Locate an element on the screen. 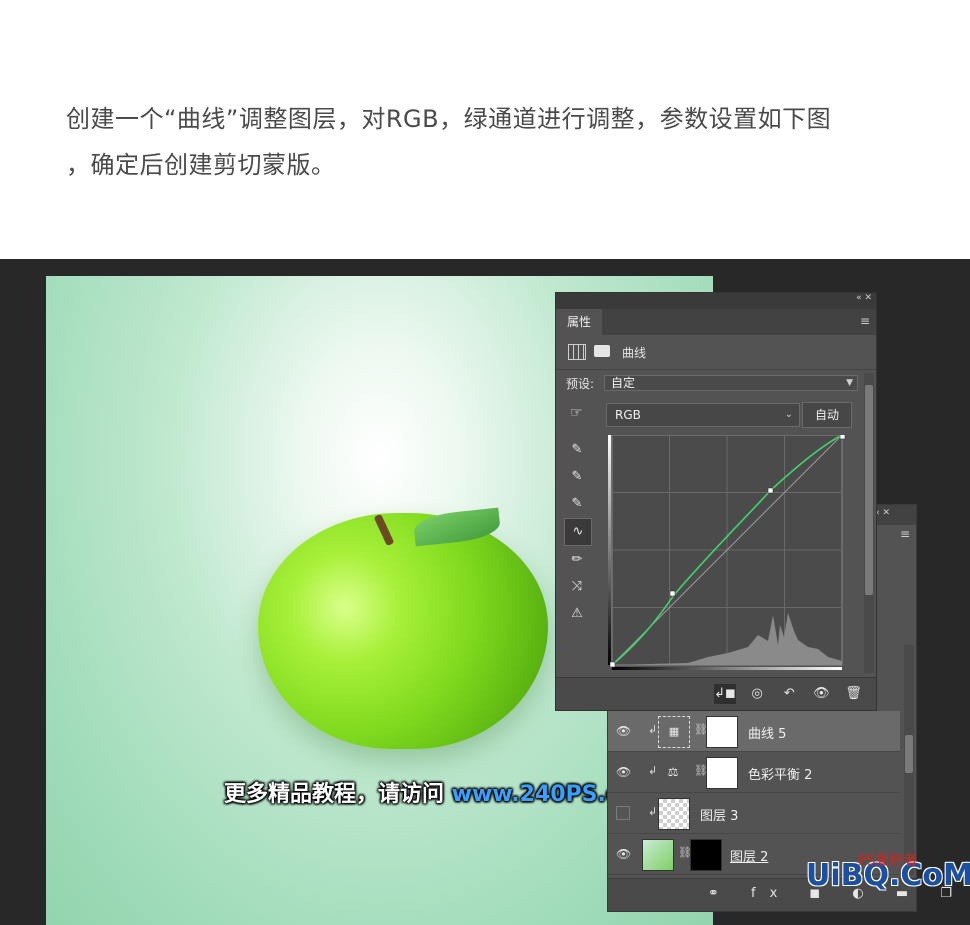  visibility-icon: 👁 is located at coordinates (821, 694).